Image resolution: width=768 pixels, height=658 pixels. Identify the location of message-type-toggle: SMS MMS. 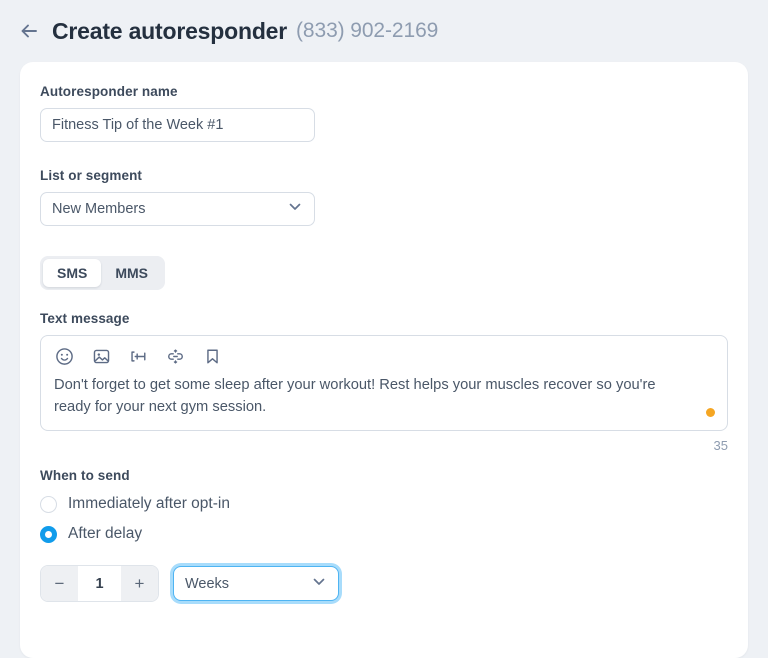
(103, 273).